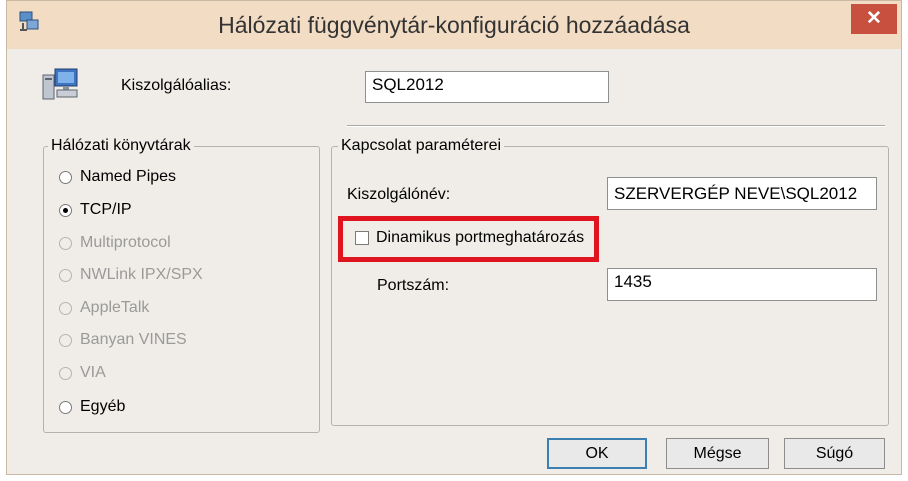 This screenshot has height=481, width=908. I want to click on radio-label: Egyéb, so click(103, 406).